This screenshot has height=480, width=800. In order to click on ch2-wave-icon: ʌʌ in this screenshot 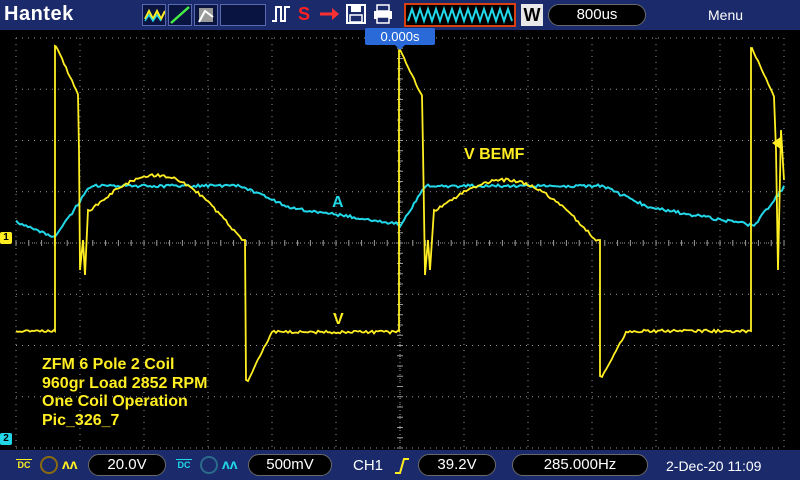, I will do `click(230, 464)`.